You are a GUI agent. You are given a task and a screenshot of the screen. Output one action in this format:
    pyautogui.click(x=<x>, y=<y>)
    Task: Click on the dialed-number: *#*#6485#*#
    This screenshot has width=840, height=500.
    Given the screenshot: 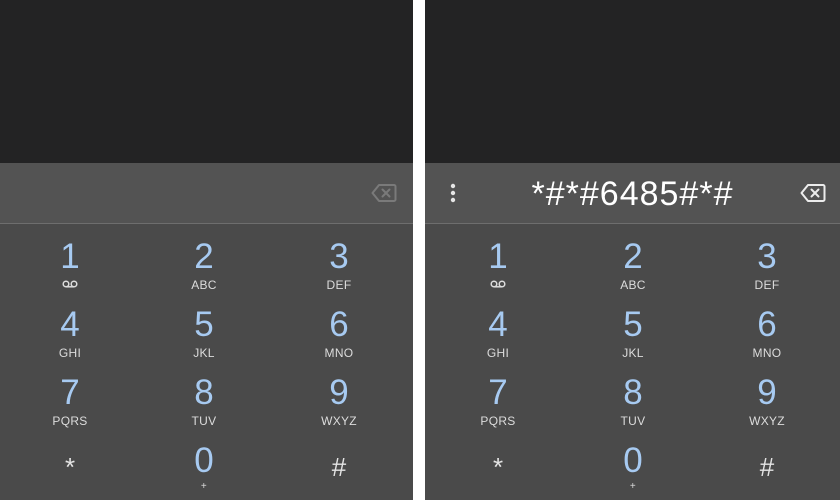 What is the action you would take?
    pyautogui.click(x=632, y=194)
    